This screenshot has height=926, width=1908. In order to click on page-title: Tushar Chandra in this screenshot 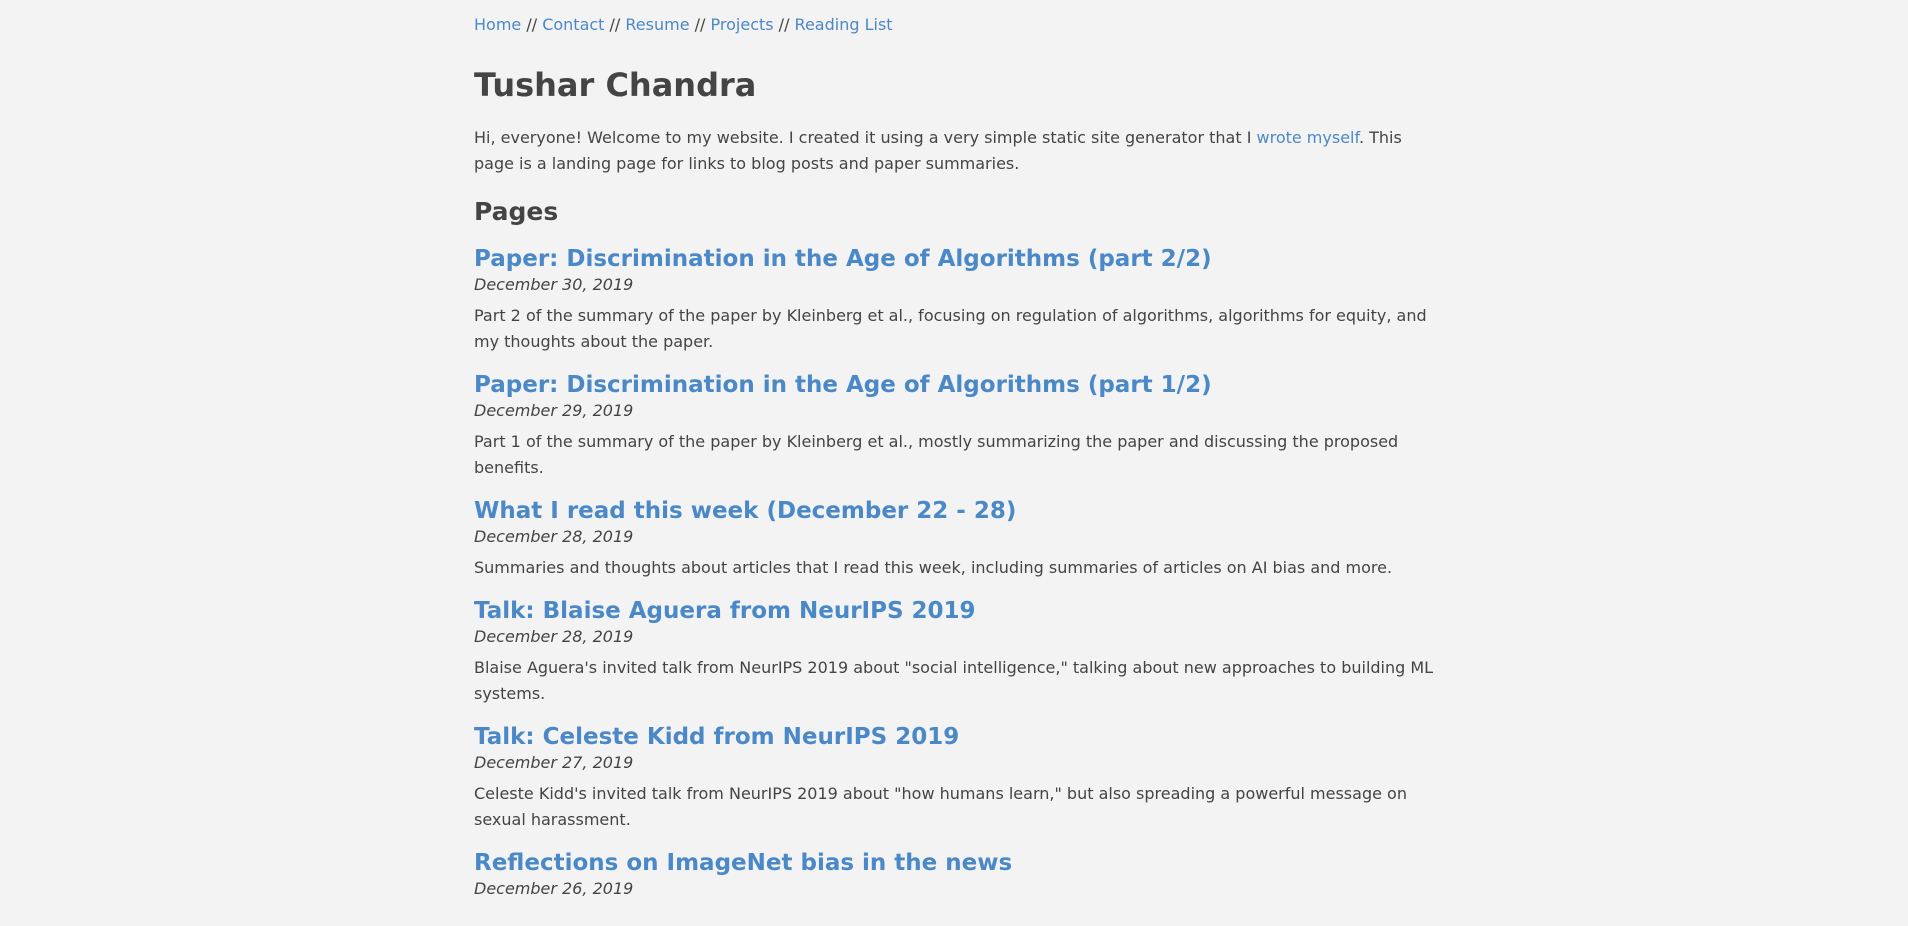, I will do `click(615, 85)`.